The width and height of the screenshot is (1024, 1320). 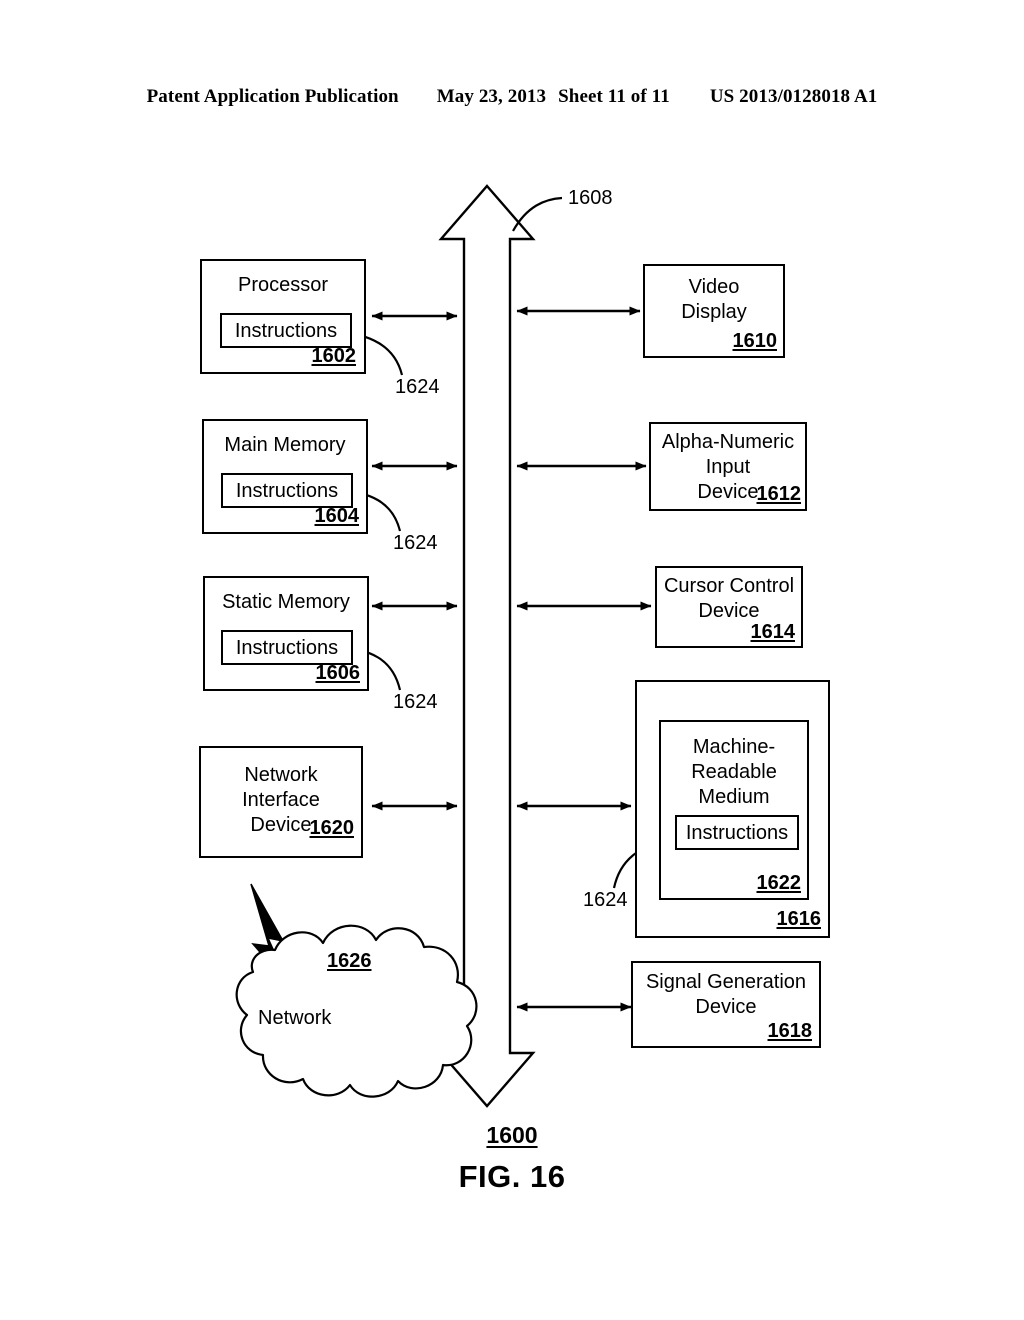 What do you see at coordinates (512, 1176) in the screenshot?
I see `figure-caption: FIG. 16` at bounding box center [512, 1176].